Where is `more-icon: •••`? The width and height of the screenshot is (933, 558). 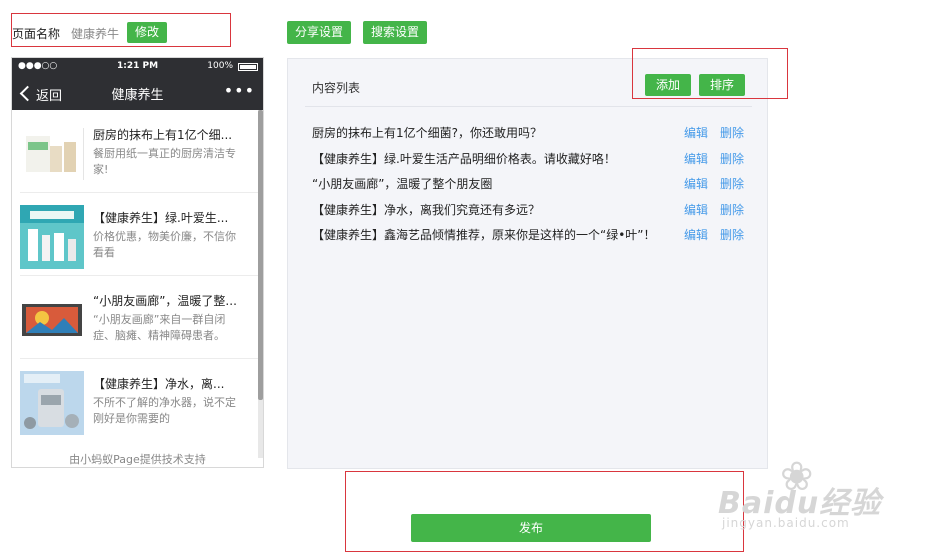 more-icon: ••• is located at coordinates (239, 90).